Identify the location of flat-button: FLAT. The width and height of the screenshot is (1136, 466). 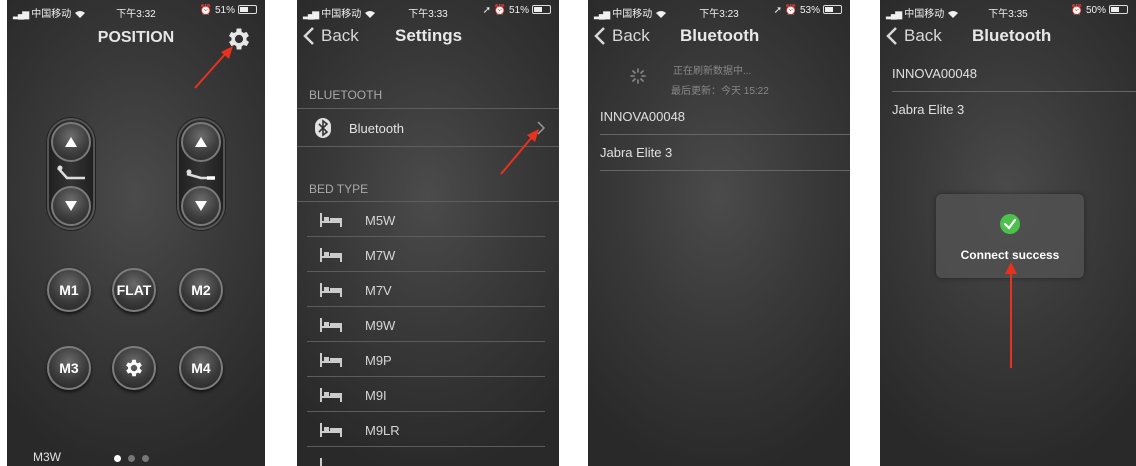
(134, 290).